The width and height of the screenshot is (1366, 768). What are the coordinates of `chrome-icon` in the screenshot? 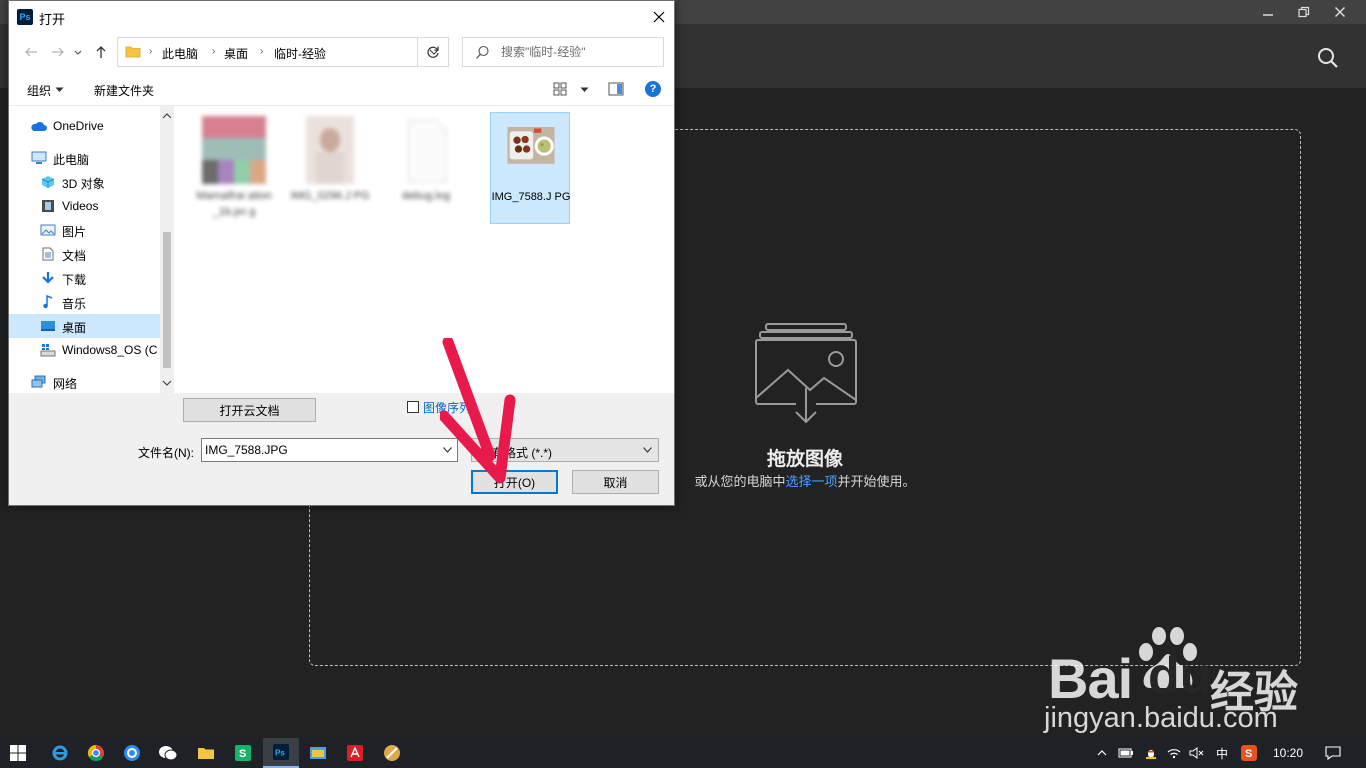 It's located at (95, 753).